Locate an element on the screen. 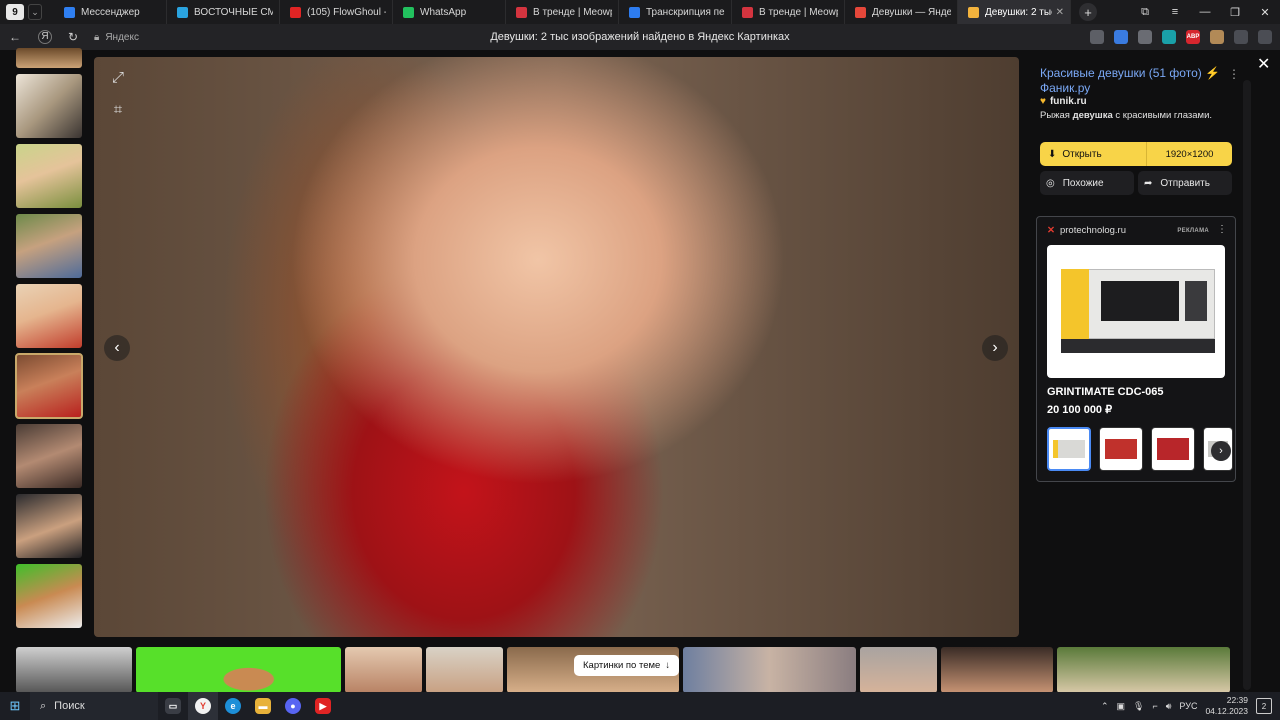 Image resolution: width=1280 pixels, height=720 pixels. more-options-icon: ⋮ is located at coordinates (1234, 74).